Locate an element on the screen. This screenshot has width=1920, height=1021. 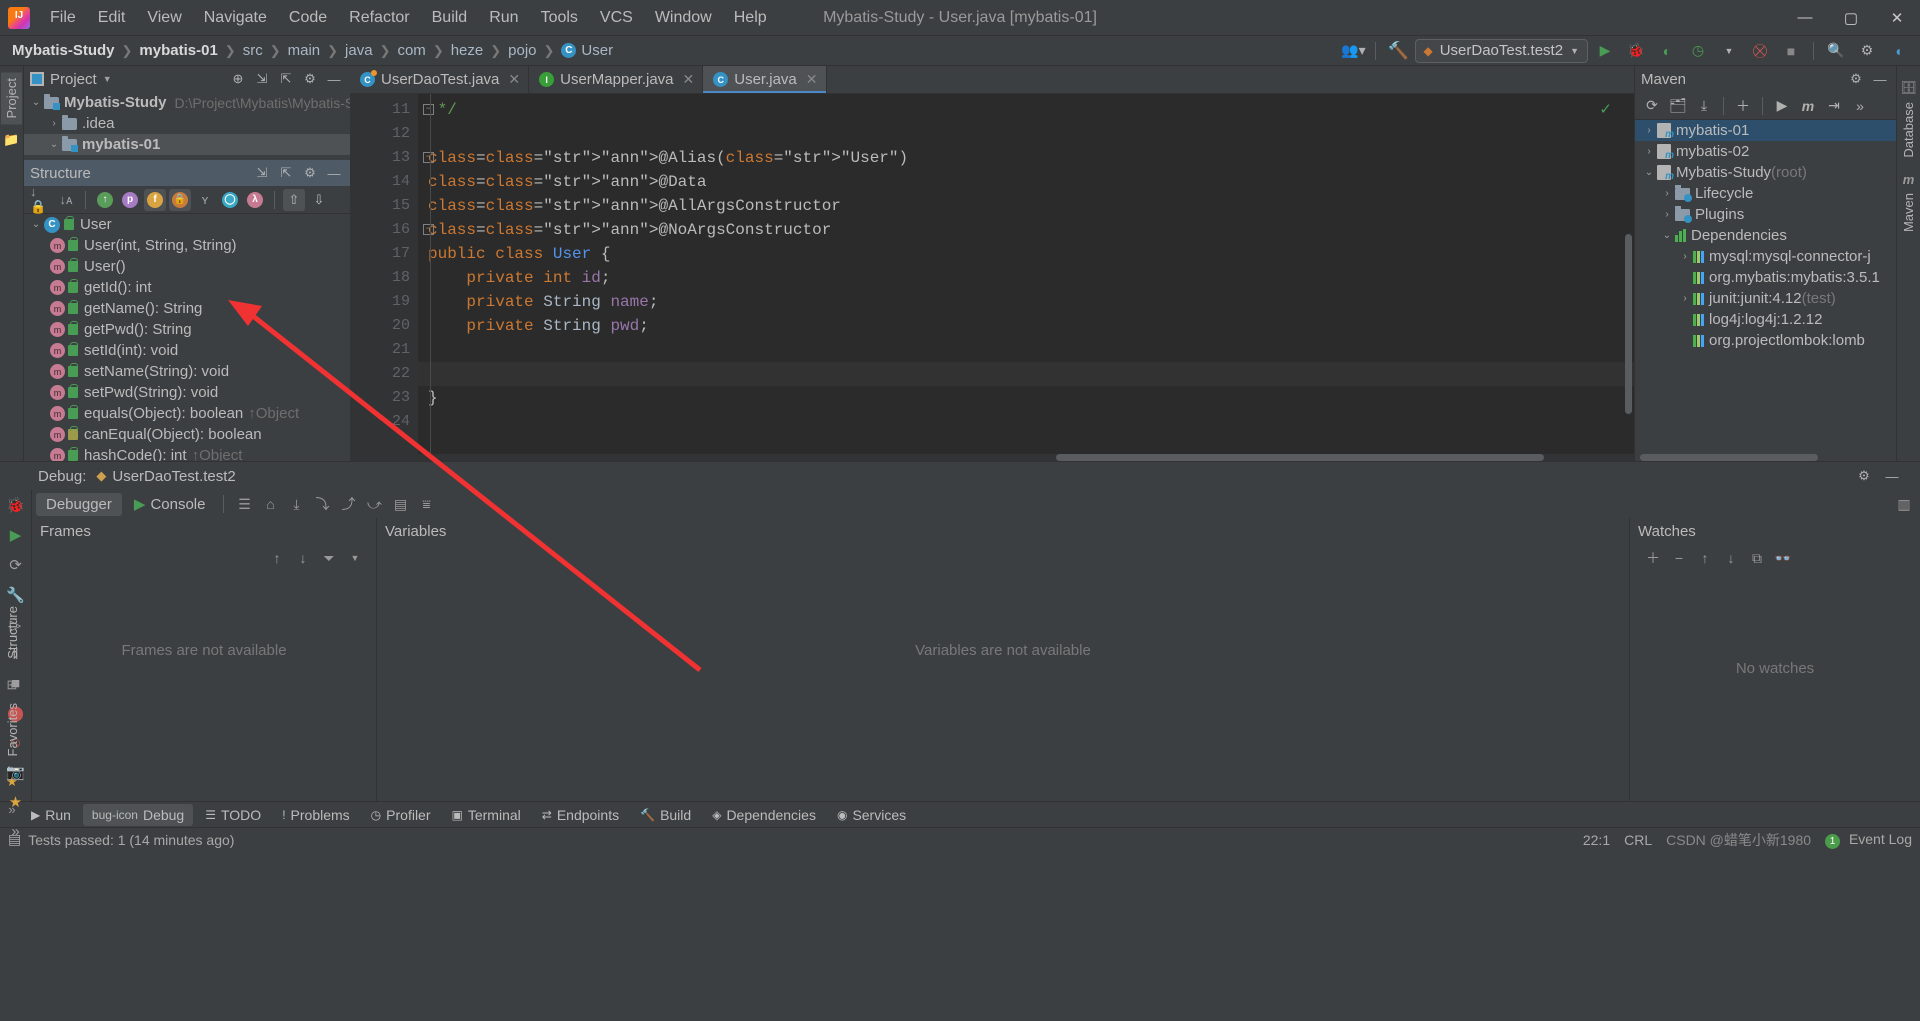
filter-icon: ⏷ is located at coordinates (329, 558).